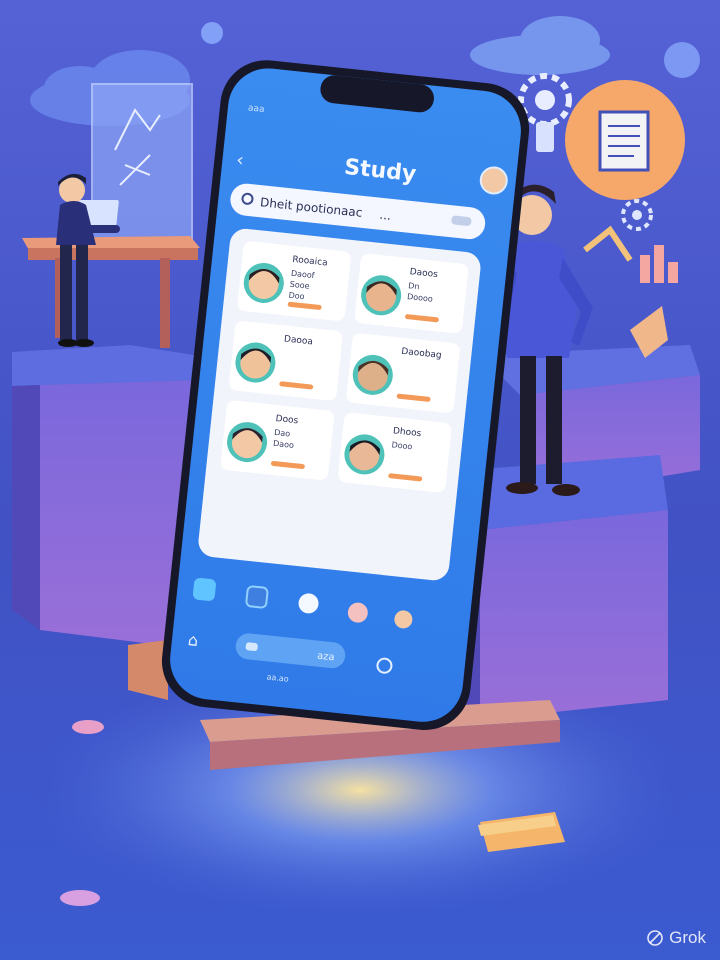 Image resolution: width=720 pixels, height=960 pixels. What do you see at coordinates (251, 647) in the screenshot?
I see `pill-icon` at bounding box center [251, 647].